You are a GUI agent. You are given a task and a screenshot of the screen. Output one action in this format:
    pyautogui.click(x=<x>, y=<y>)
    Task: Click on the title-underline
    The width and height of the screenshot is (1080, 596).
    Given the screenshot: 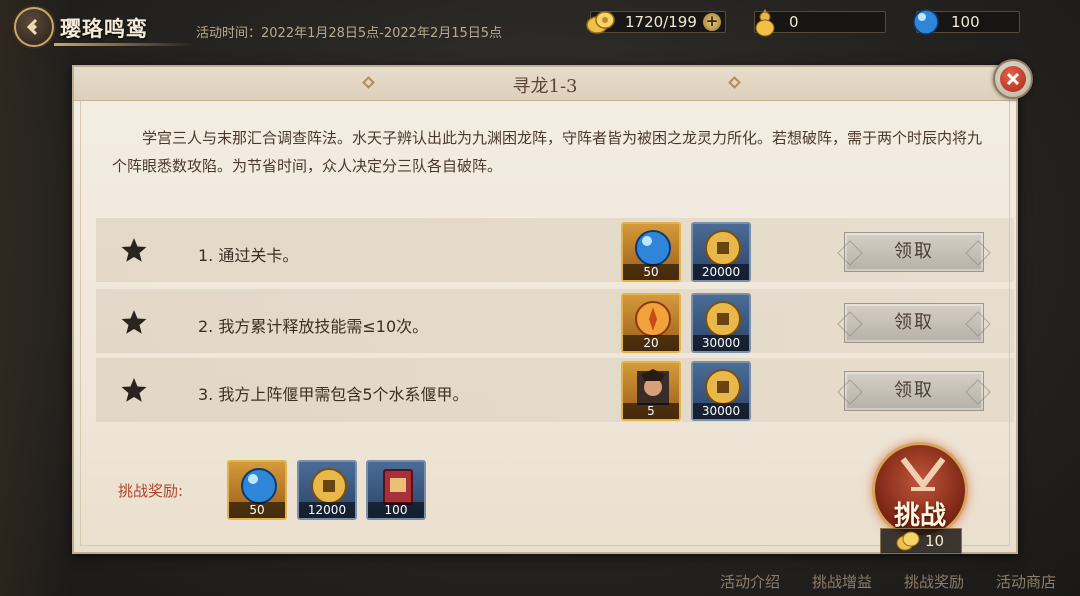 What is the action you would take?
    pyautogui.click(x=124, y=44)
    